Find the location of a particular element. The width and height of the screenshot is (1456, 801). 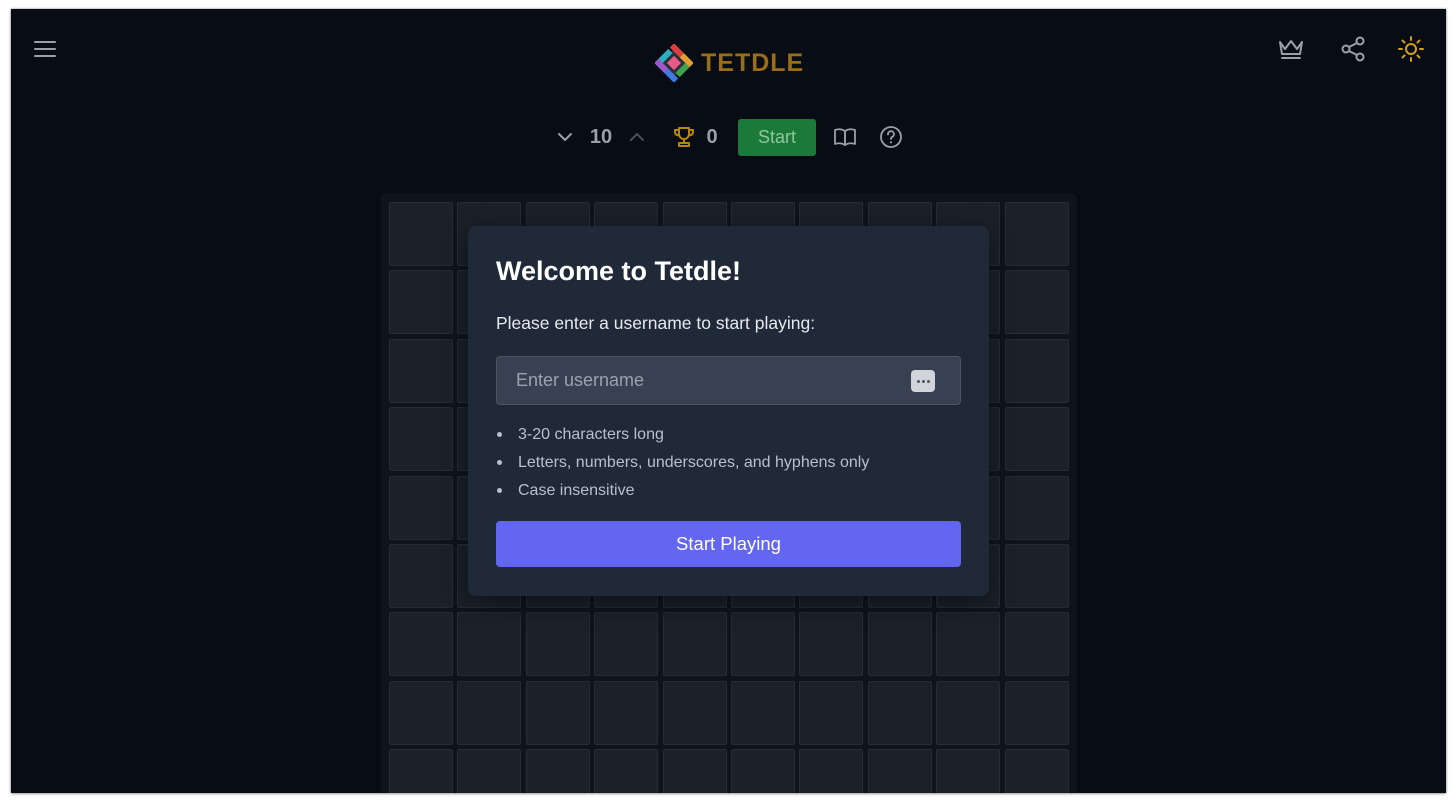

username-input is located at coordinates (728, 380).